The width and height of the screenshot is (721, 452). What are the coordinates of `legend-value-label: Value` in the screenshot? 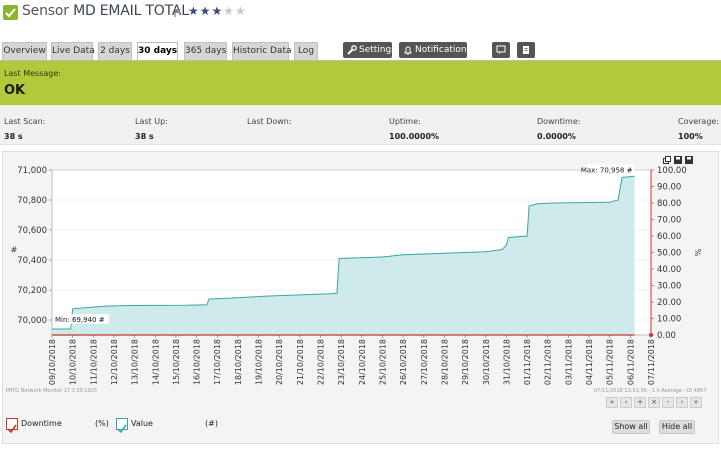 It's located at (142, 423).